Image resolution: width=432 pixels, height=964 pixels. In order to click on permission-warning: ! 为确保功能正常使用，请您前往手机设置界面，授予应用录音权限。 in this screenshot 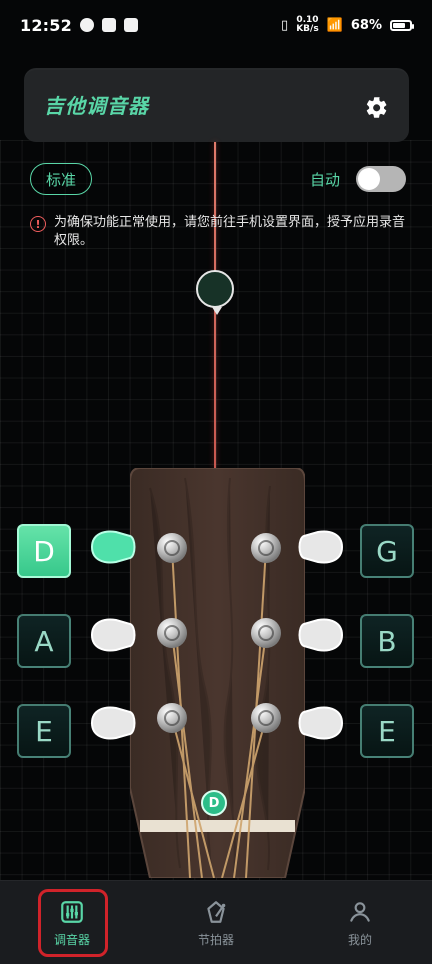, I will do `click(220, 232)`.